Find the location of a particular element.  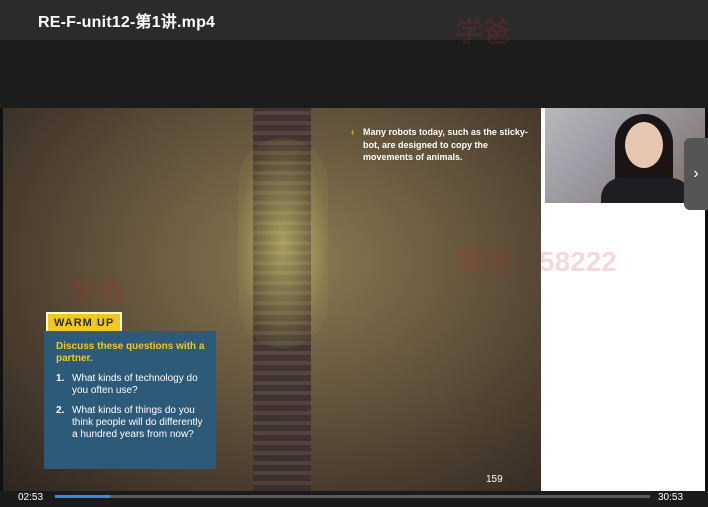

question-number: 1. is located at coordinates (60, 378).